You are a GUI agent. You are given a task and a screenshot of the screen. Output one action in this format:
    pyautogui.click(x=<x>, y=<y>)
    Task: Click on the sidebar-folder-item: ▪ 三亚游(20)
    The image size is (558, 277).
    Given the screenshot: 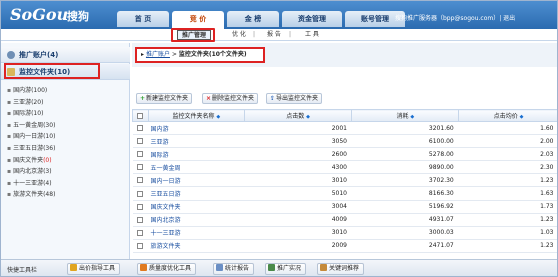 What is the action you would take?
    pyautogui.click(x=65, y=103)
    